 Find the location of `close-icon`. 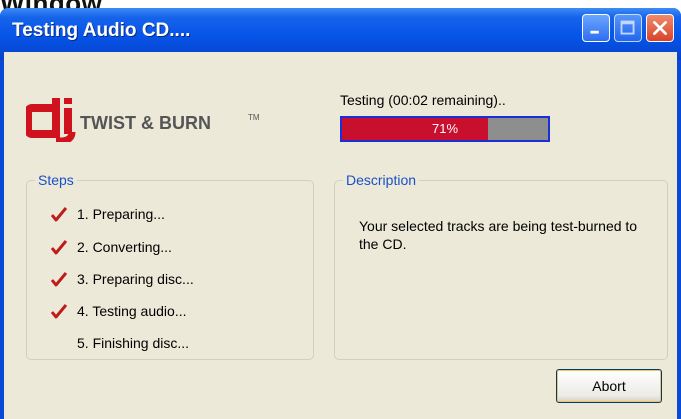

close-icon is located at coordinates (660, 28).